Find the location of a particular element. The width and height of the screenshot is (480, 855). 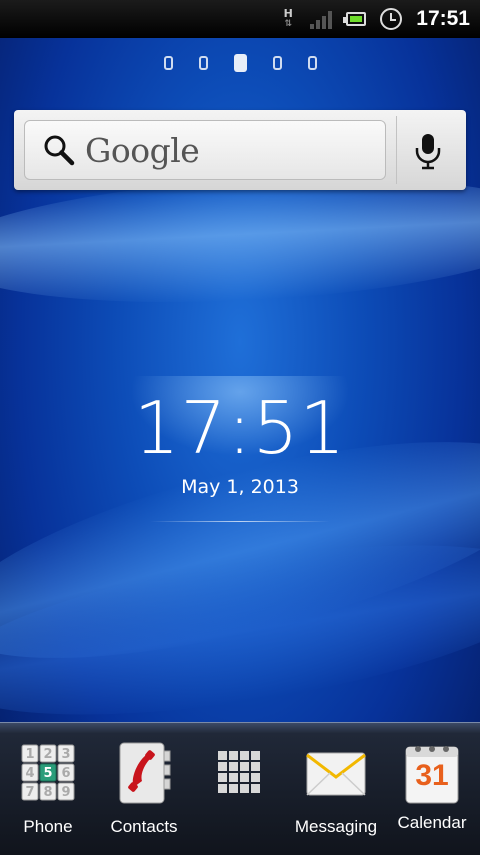

clock-date: May 1, 2013 is located at coordinates (240, 487).